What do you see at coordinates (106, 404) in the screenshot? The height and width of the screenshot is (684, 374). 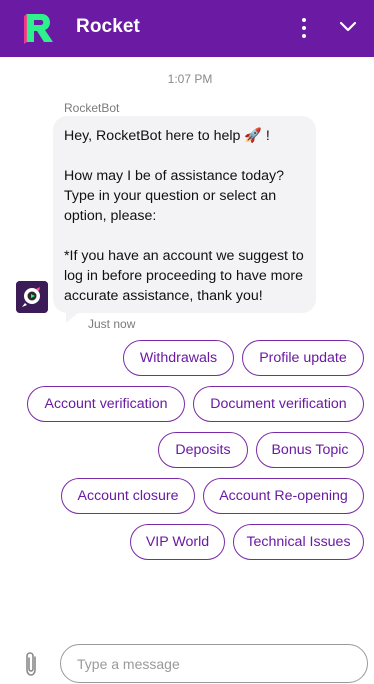 I see `quick-reply-account-verification: Account verification` at bounding box center [106, 404].